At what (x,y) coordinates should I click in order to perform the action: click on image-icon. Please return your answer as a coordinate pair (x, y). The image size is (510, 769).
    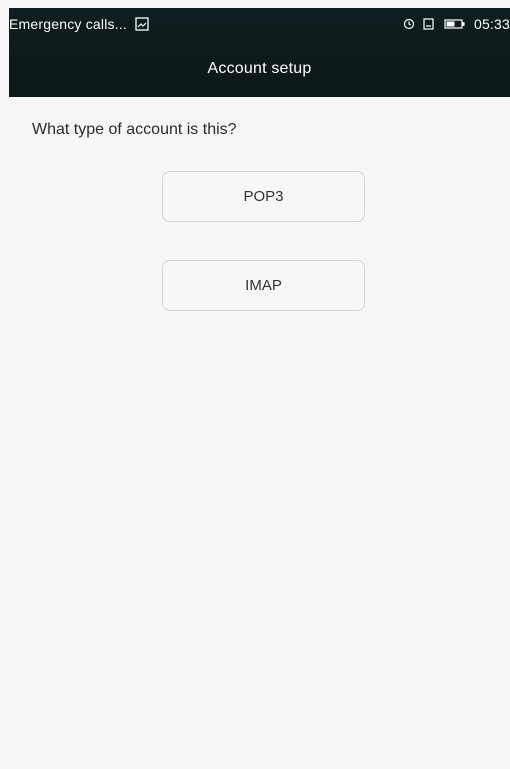
    Looking at the image, I should click on (142, 24).